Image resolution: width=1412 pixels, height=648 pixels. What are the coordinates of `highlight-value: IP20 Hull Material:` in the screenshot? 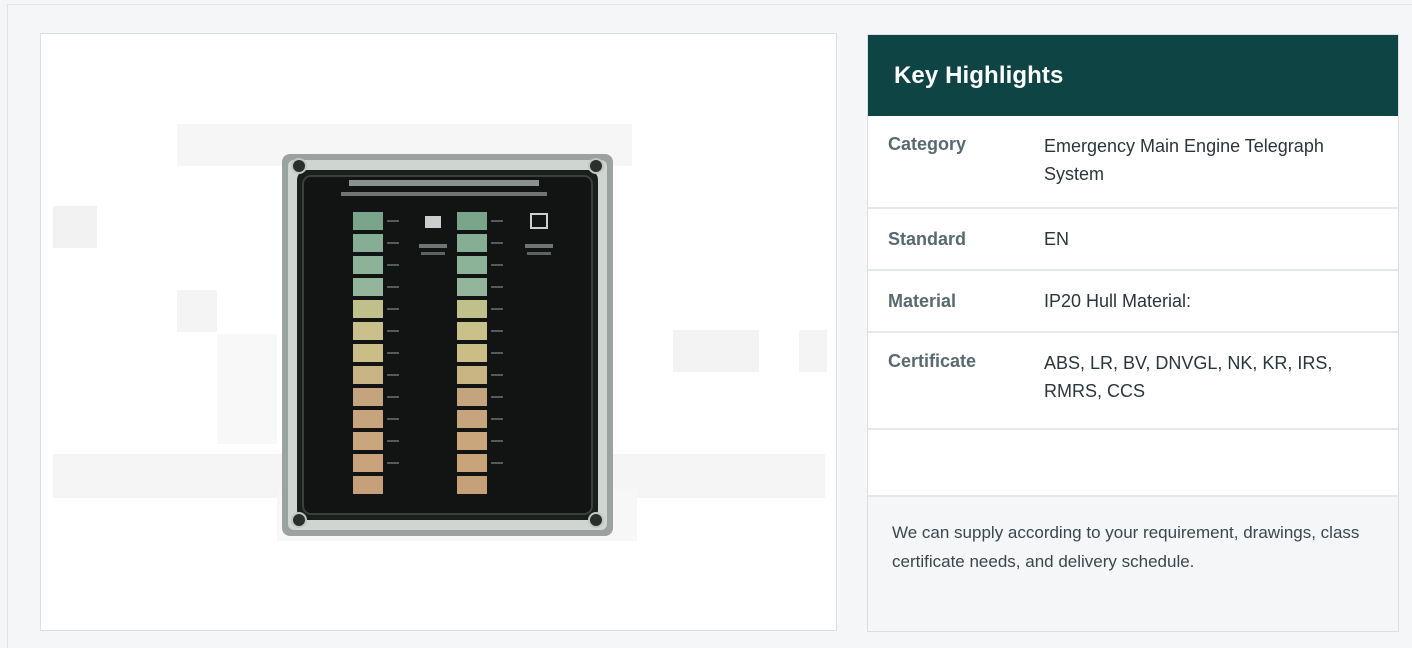 It's located at (1118, 301).